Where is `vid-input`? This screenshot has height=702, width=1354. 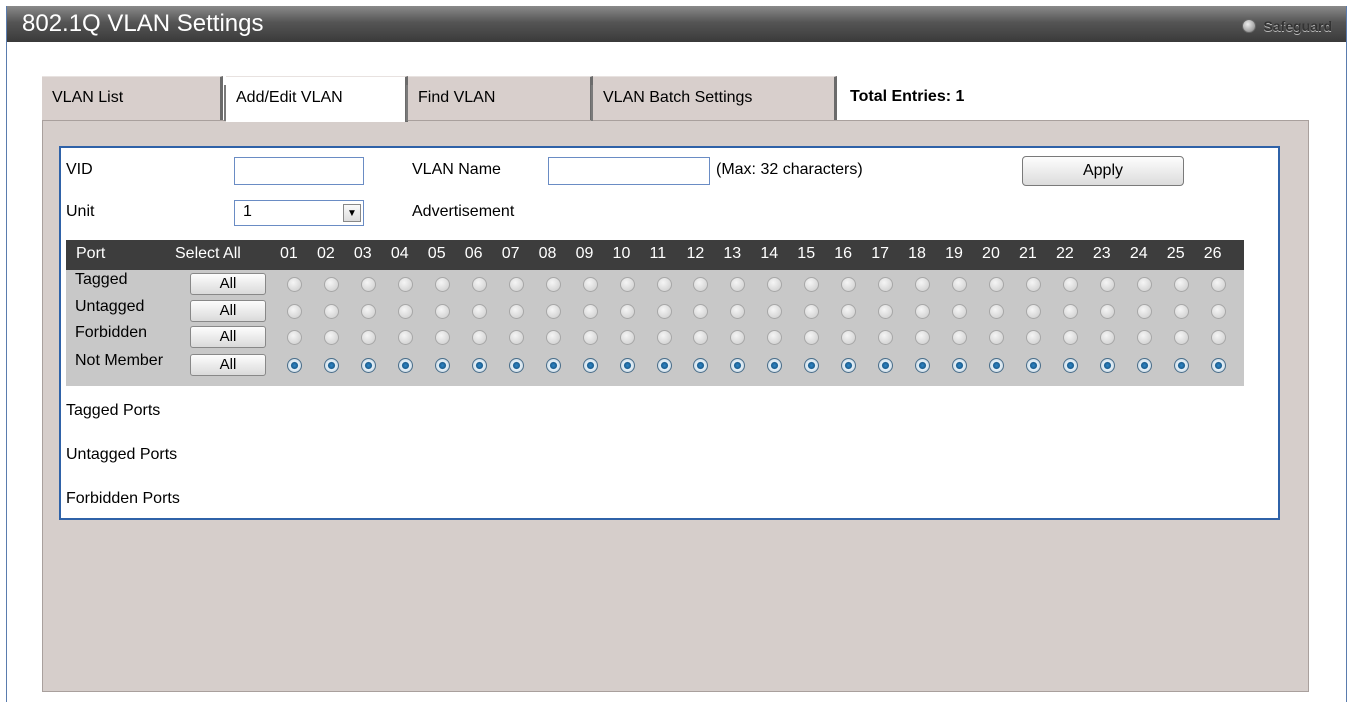 vid-input is located at coordinates (299, 171).